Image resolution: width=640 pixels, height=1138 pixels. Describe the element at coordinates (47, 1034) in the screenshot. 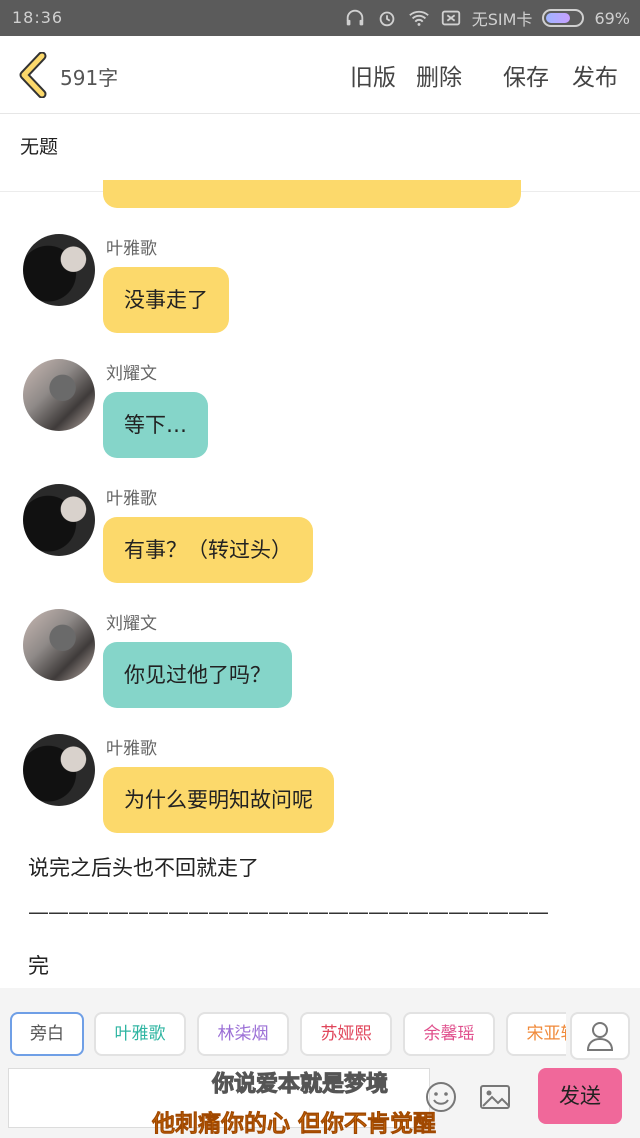

I see `role-chip-narrator: 旁白` at that location.